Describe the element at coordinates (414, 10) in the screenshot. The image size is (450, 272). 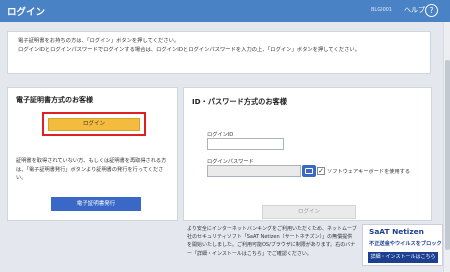
I see `help-link: ヘルプ` at that location.